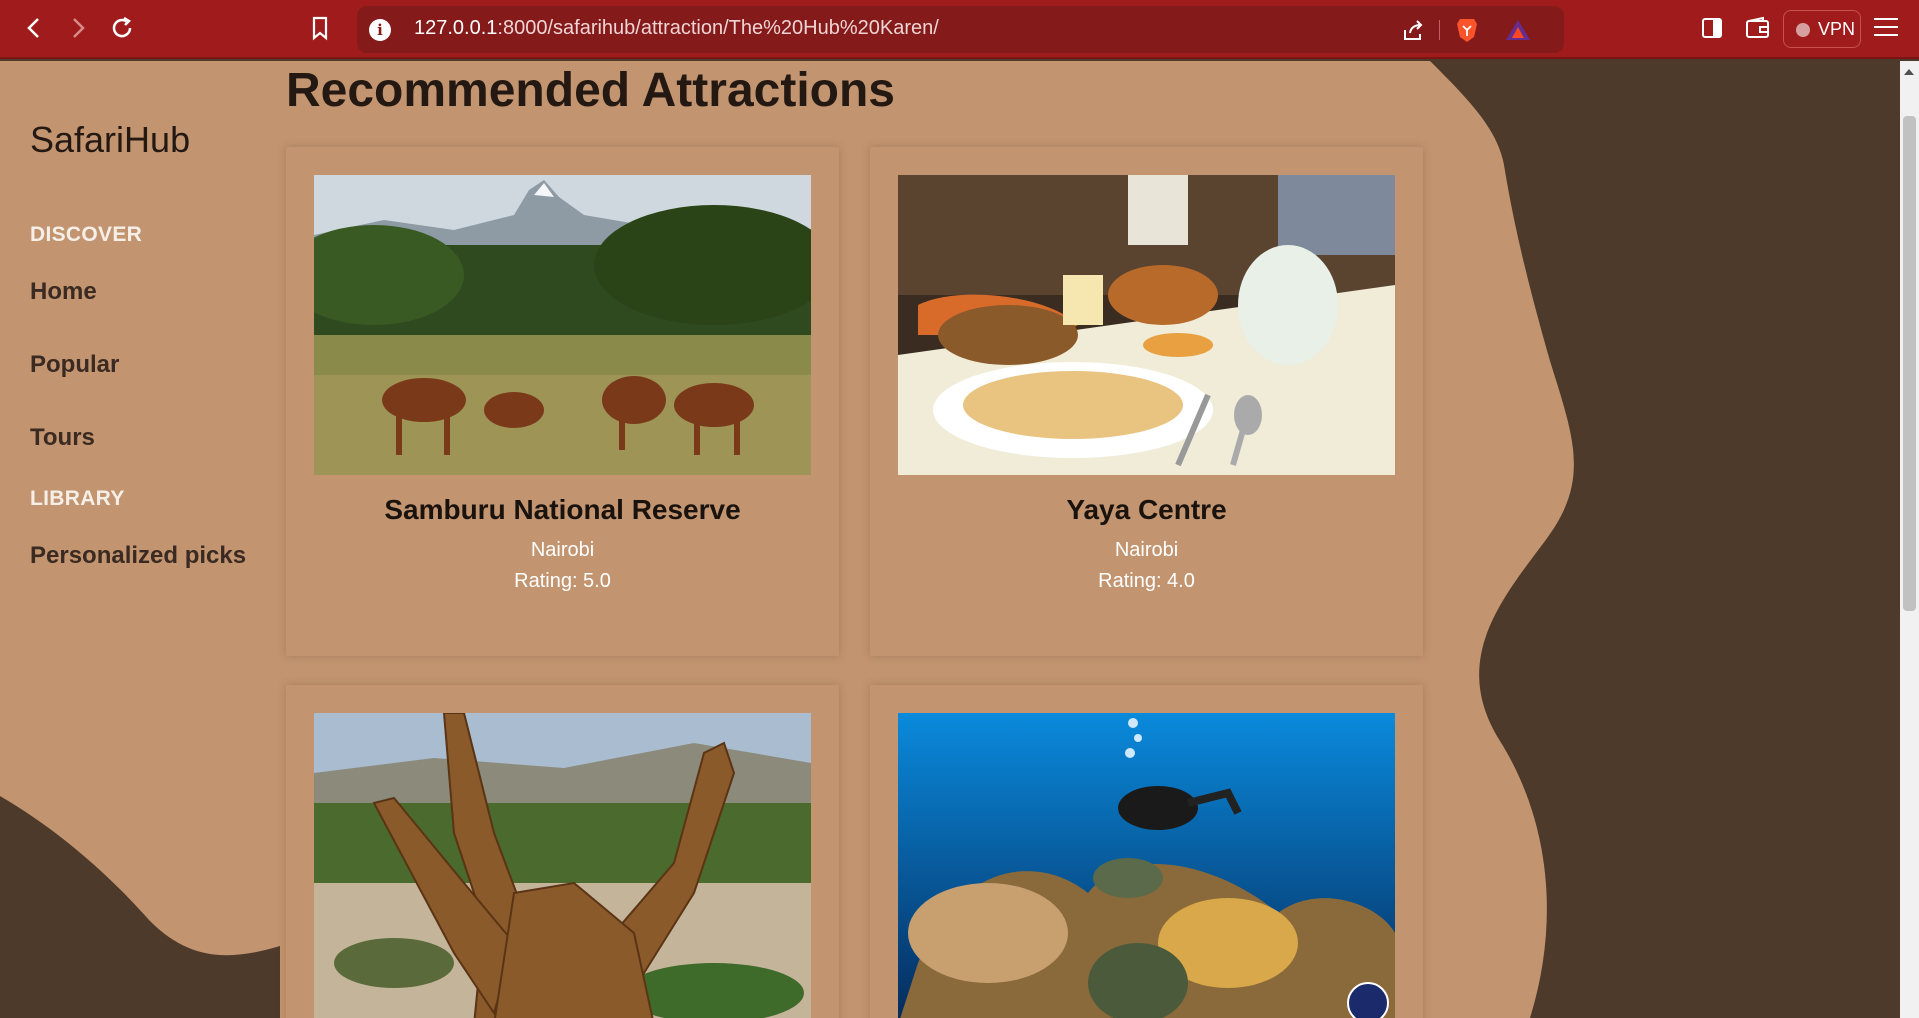 The image size is (1919, 1018). I want to click on nav-link-popular: Popular, so click(74, 365).